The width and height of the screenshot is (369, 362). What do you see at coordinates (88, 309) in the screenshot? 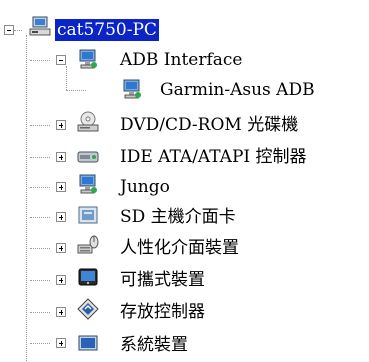
I see `storage-controller-icon` at bounding box center [88, 309].